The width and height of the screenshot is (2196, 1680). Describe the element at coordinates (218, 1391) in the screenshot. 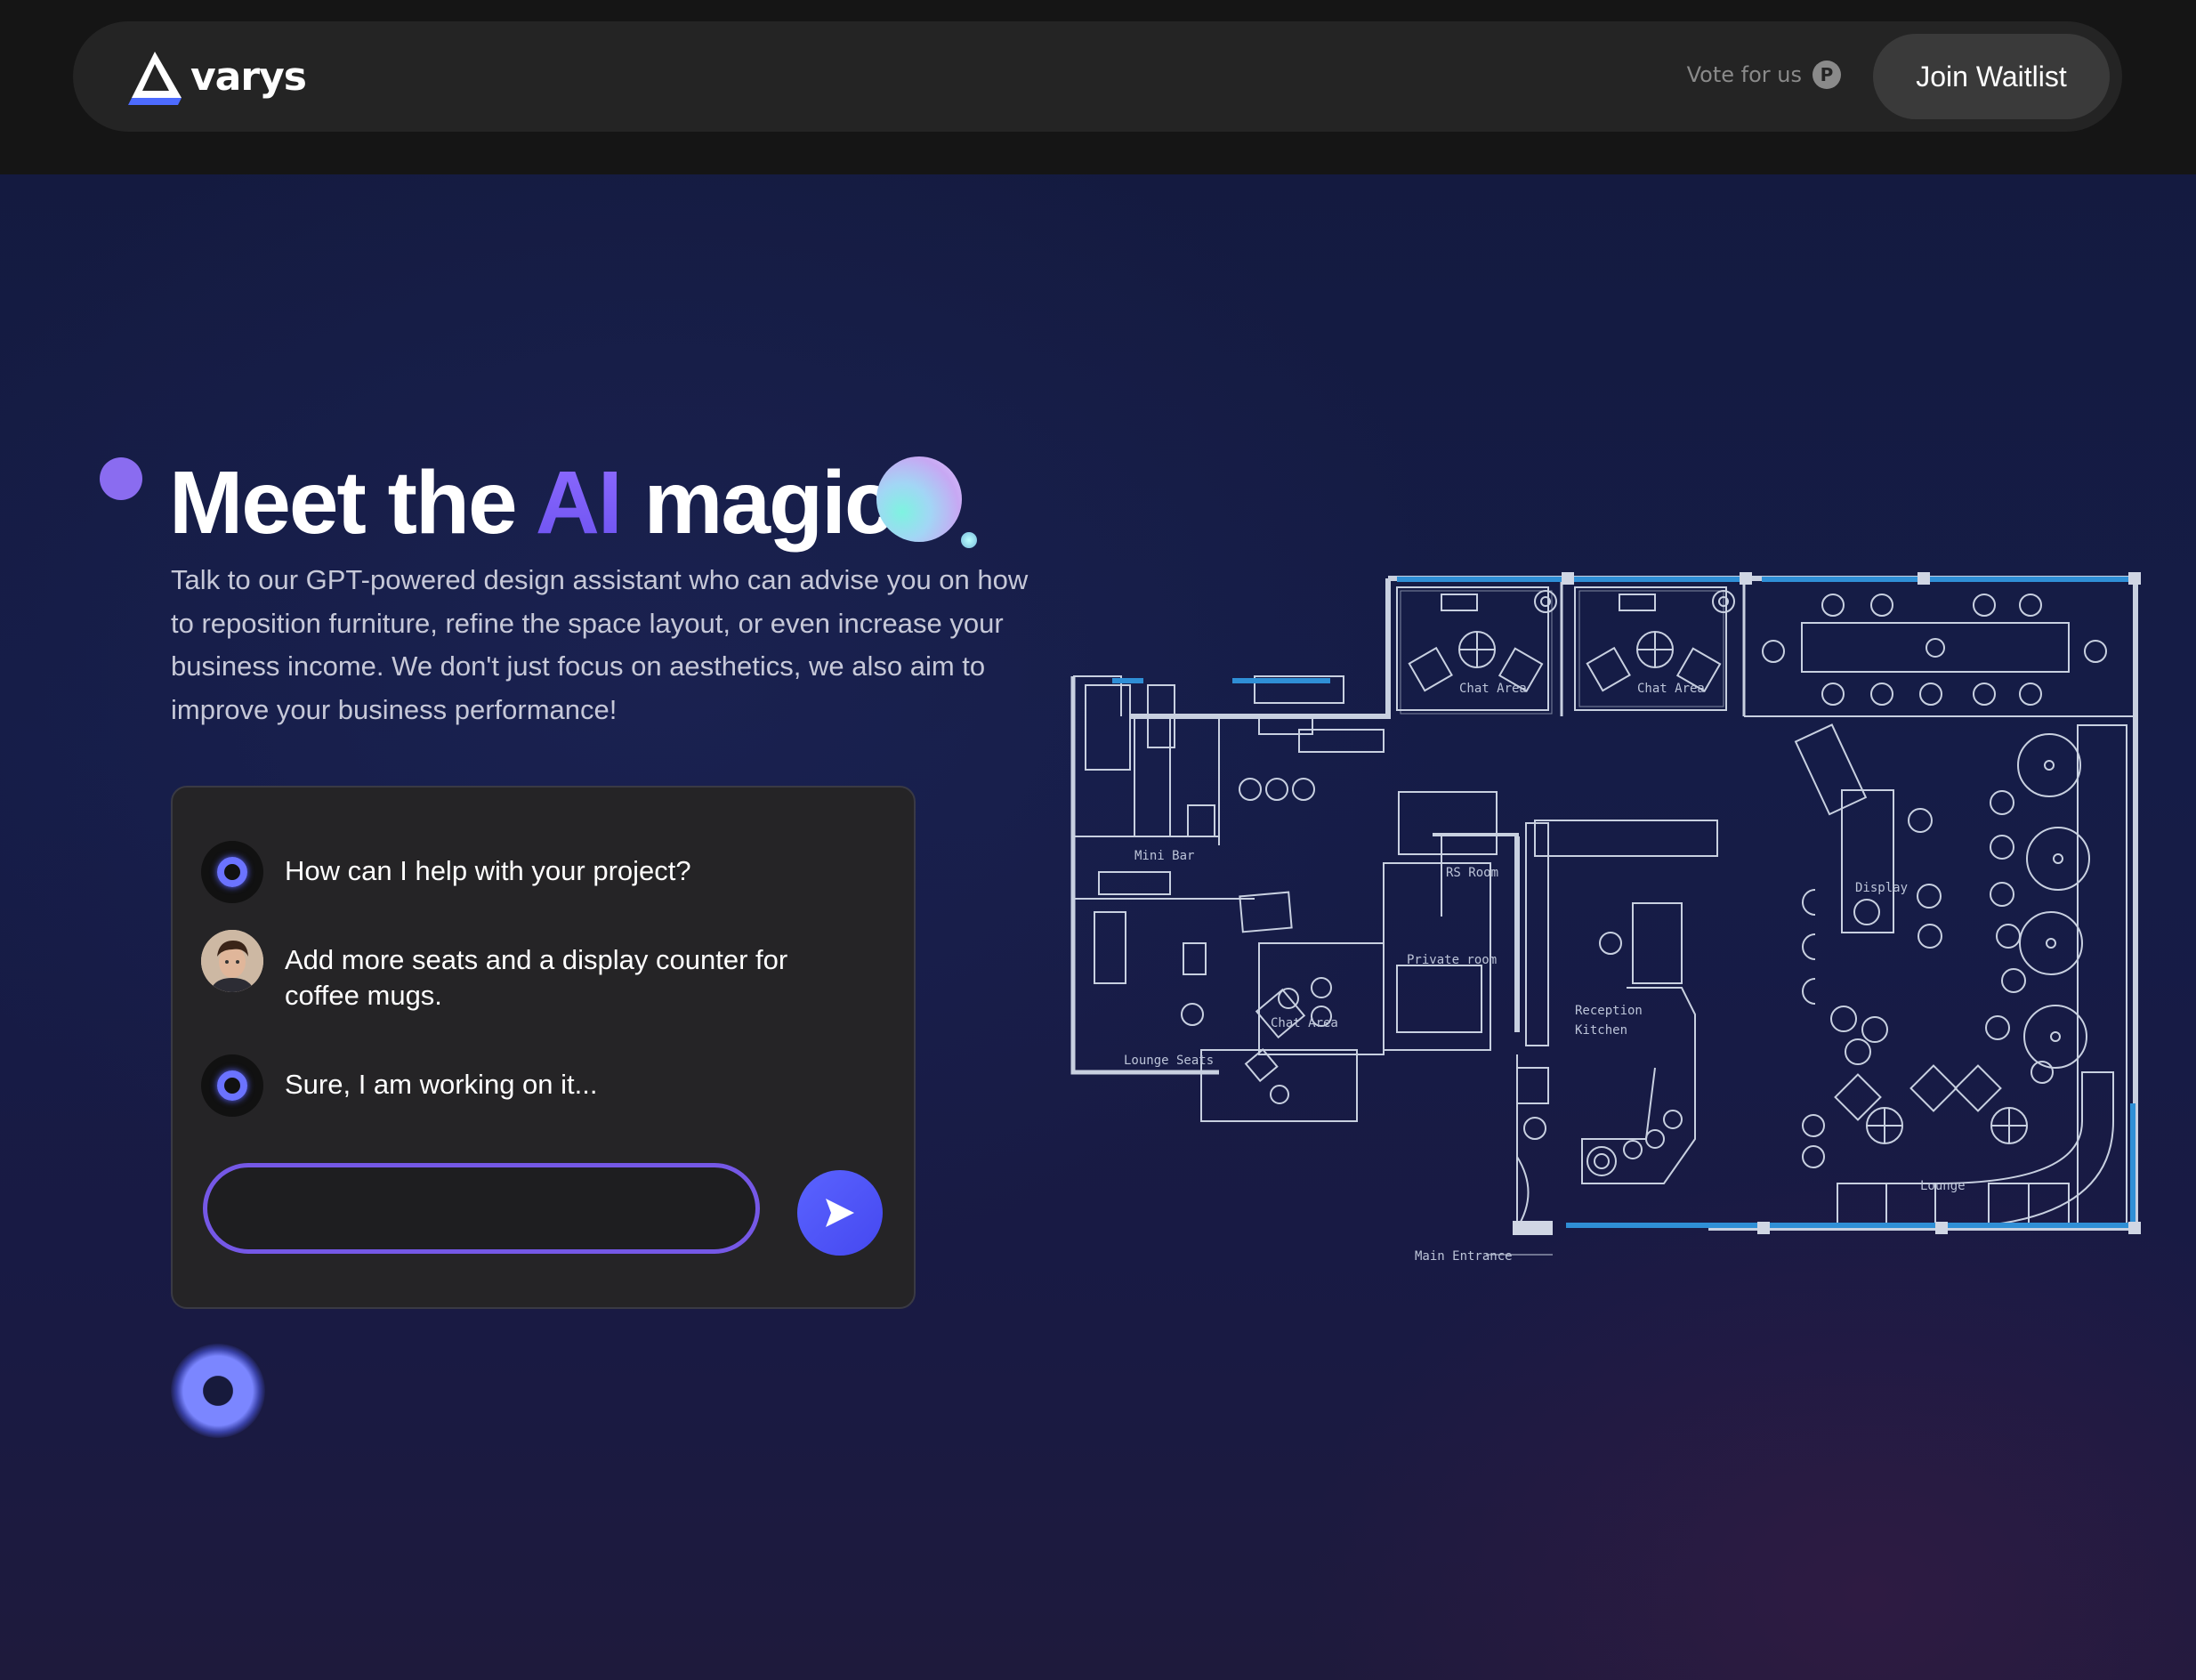

I see `assistant-ring-icon` at that location.